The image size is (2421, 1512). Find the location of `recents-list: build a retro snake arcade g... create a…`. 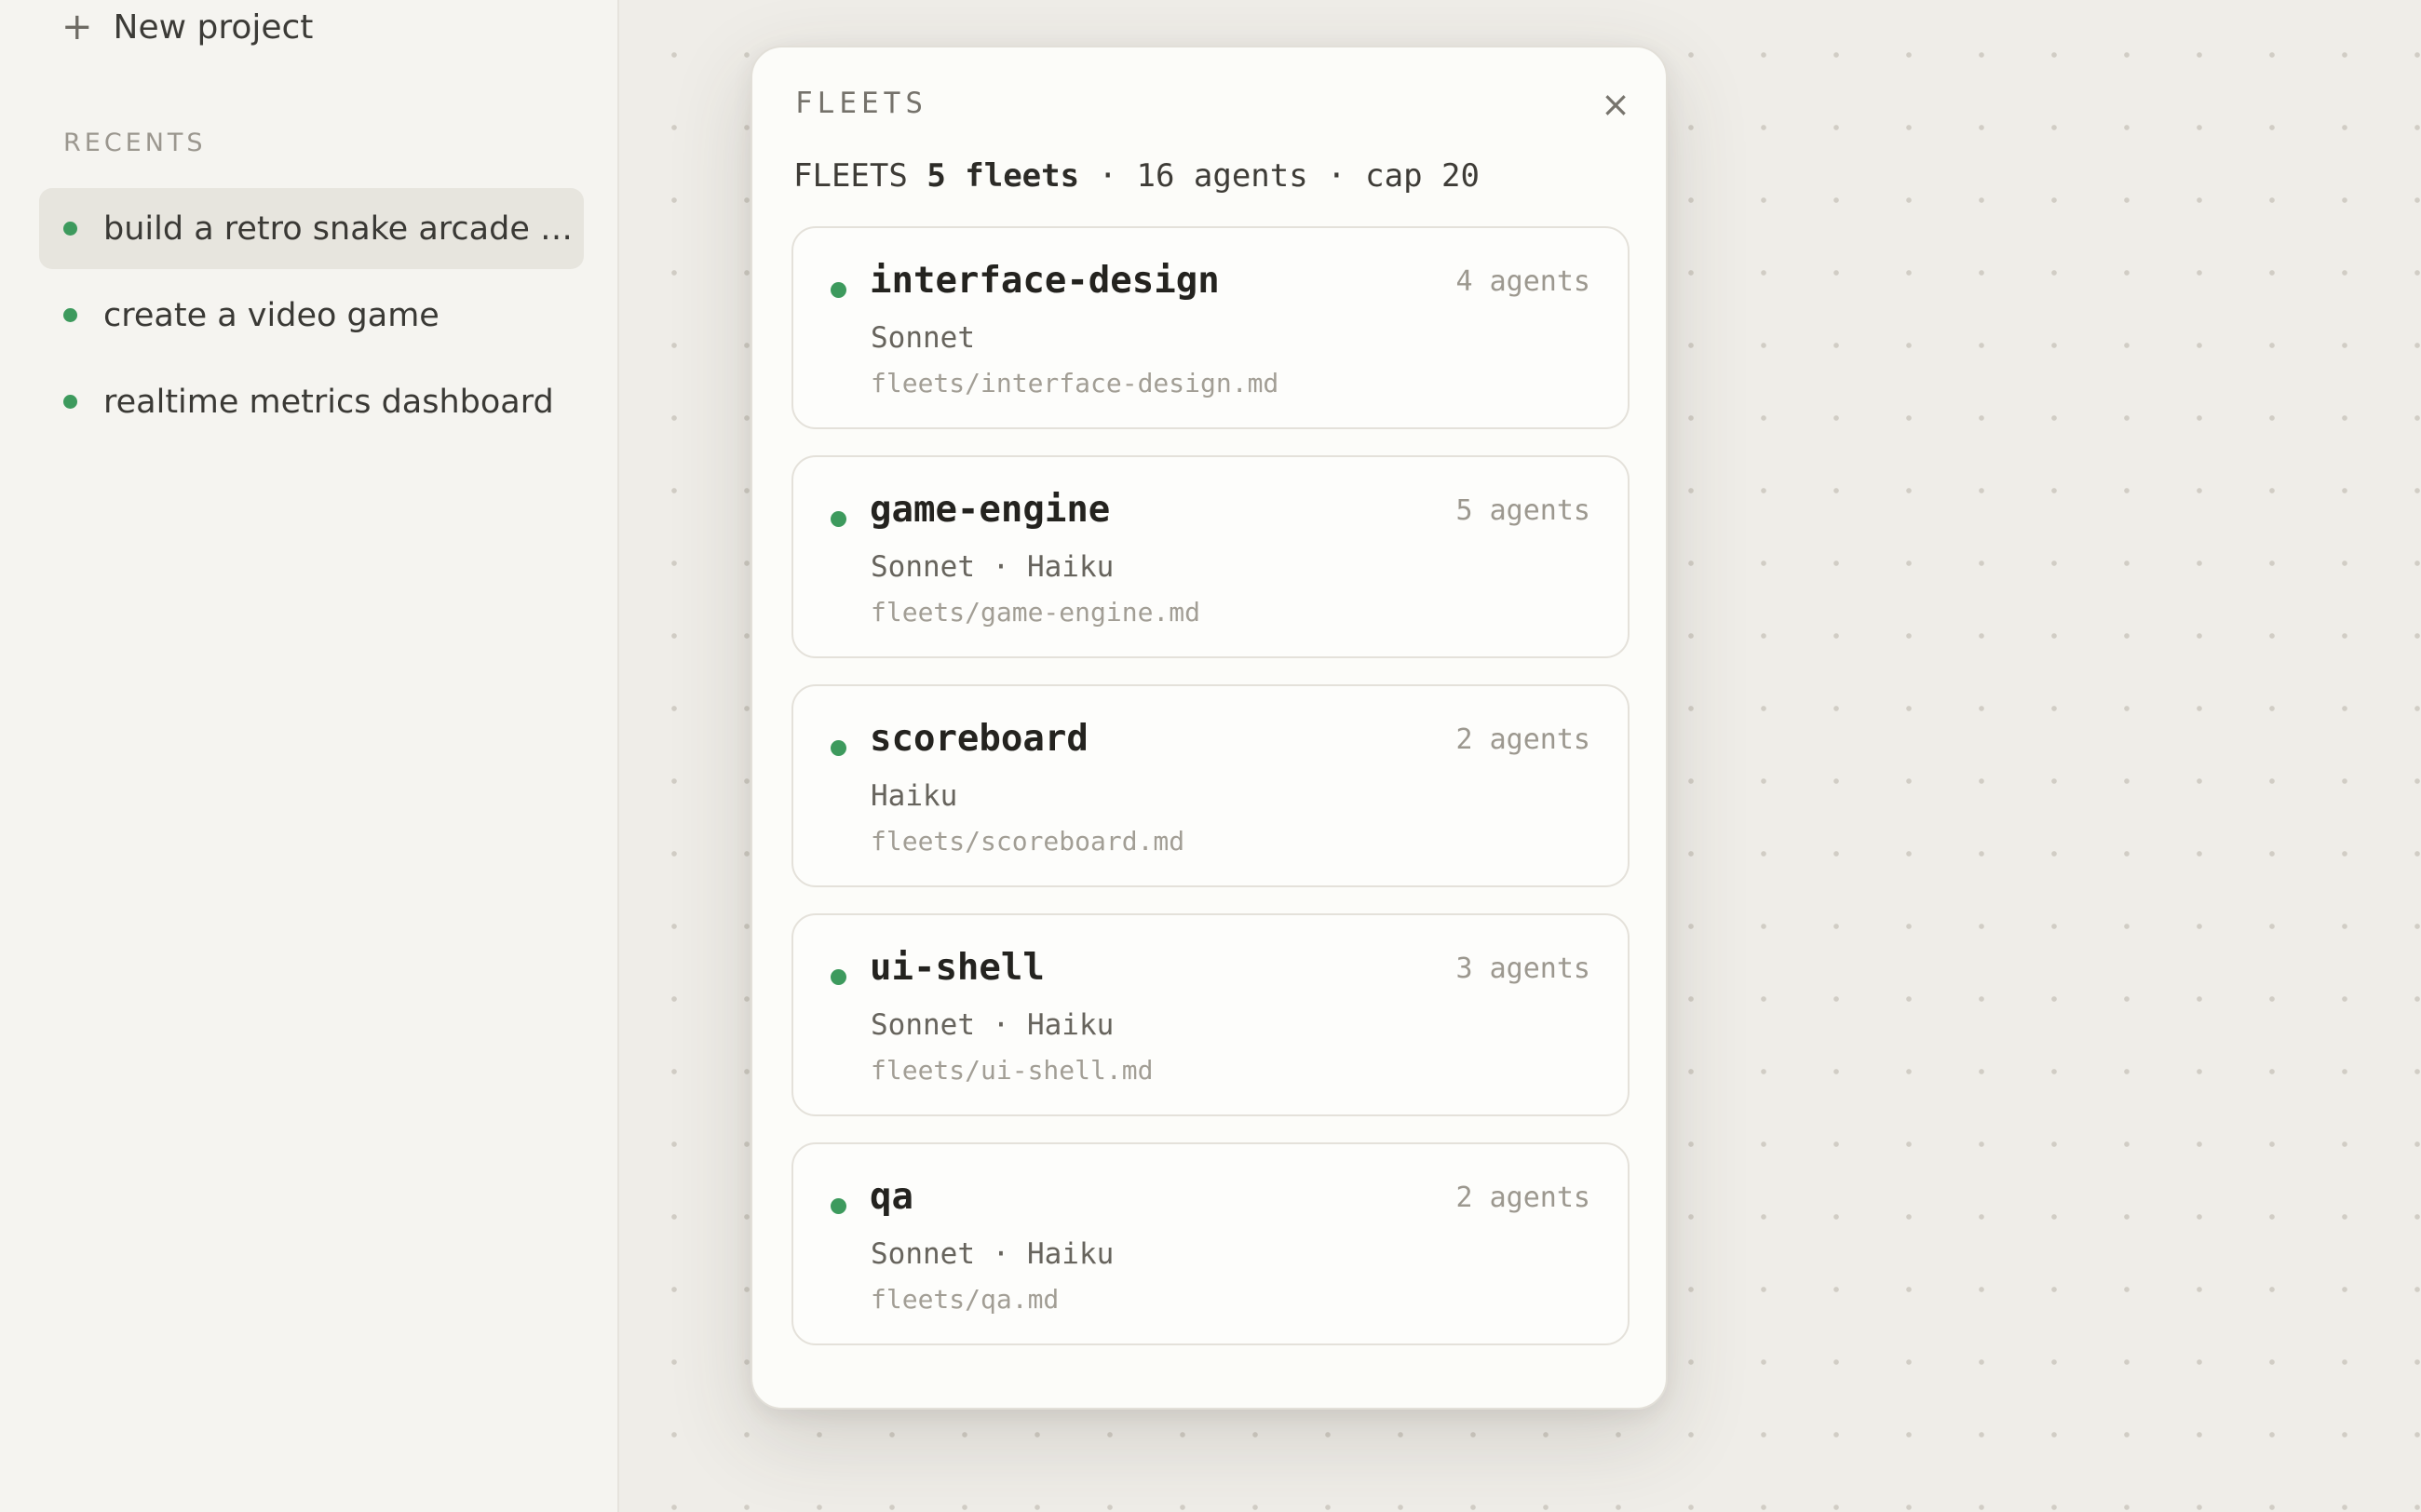

recents-list: build a retro snake arcade g... create a… is located at coordinates (311, 318).